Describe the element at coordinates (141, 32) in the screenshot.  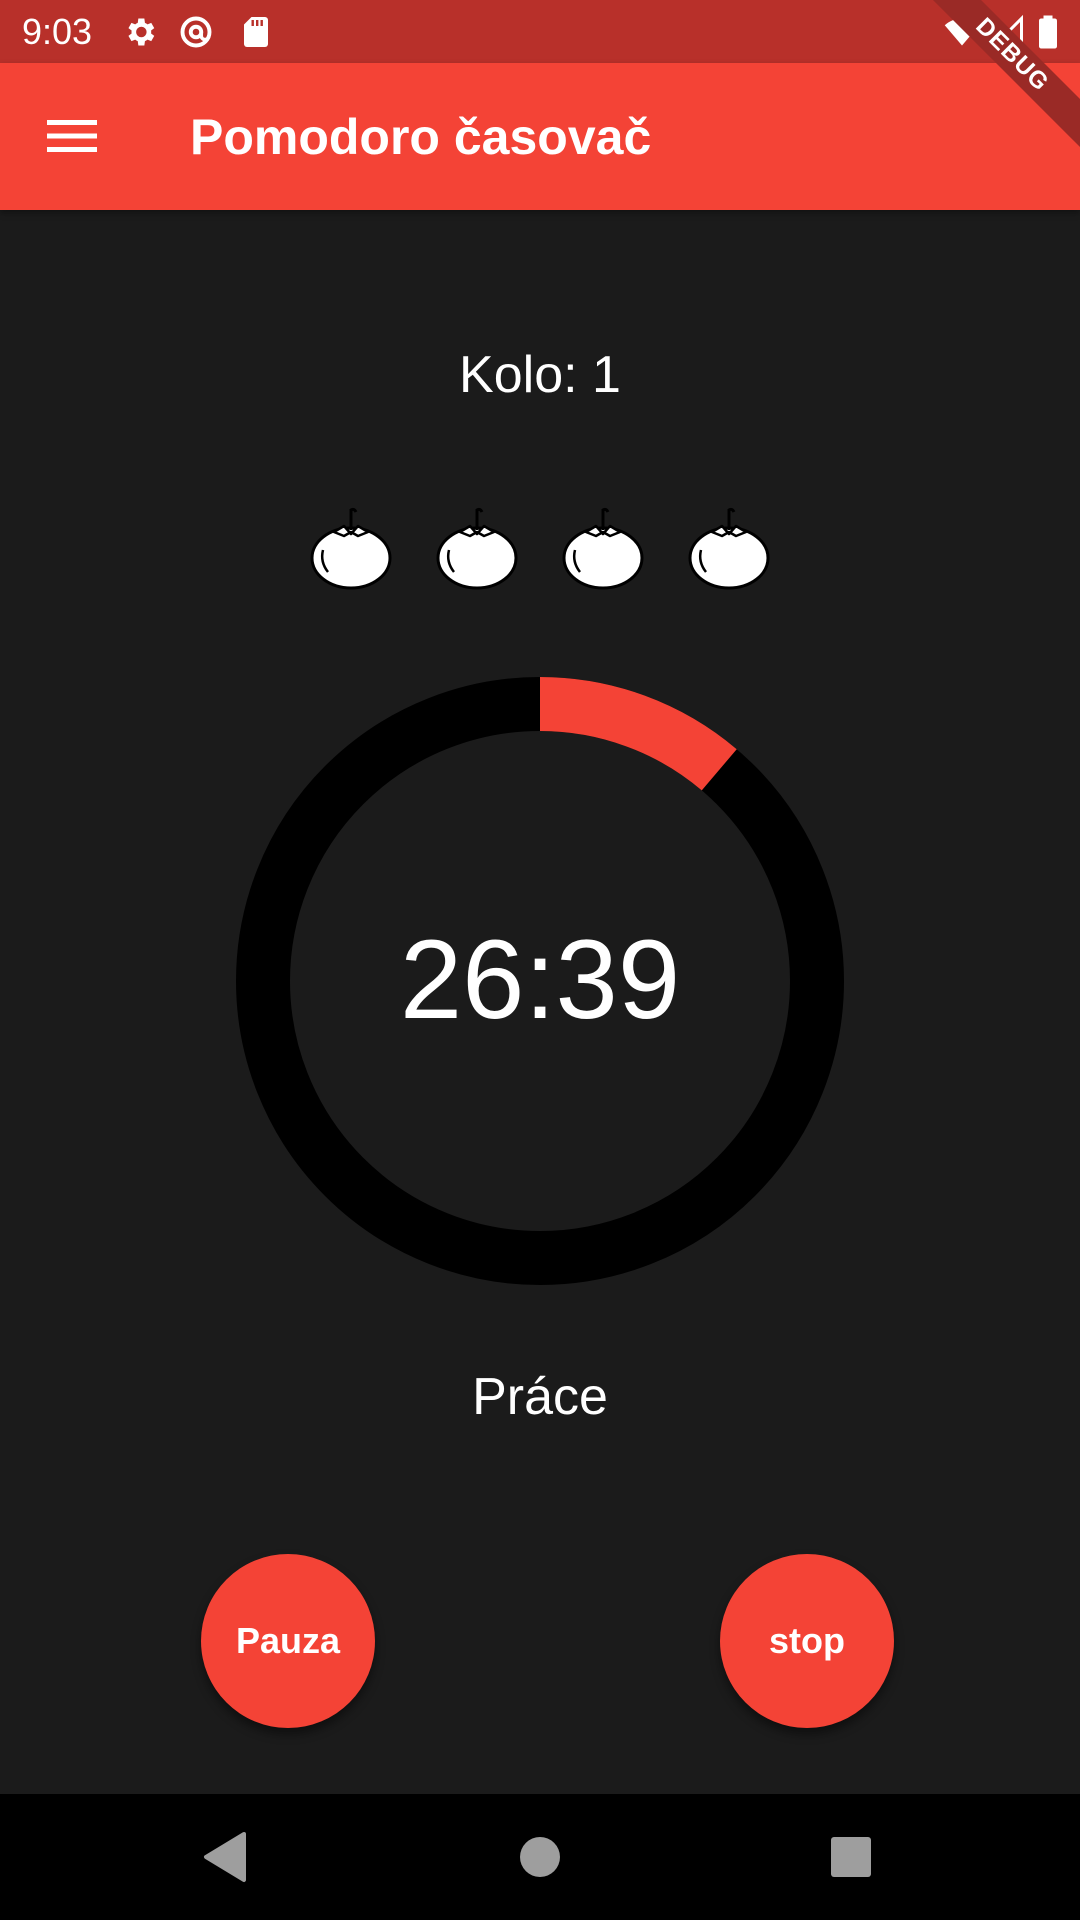
I see `gear-icon` at that location.